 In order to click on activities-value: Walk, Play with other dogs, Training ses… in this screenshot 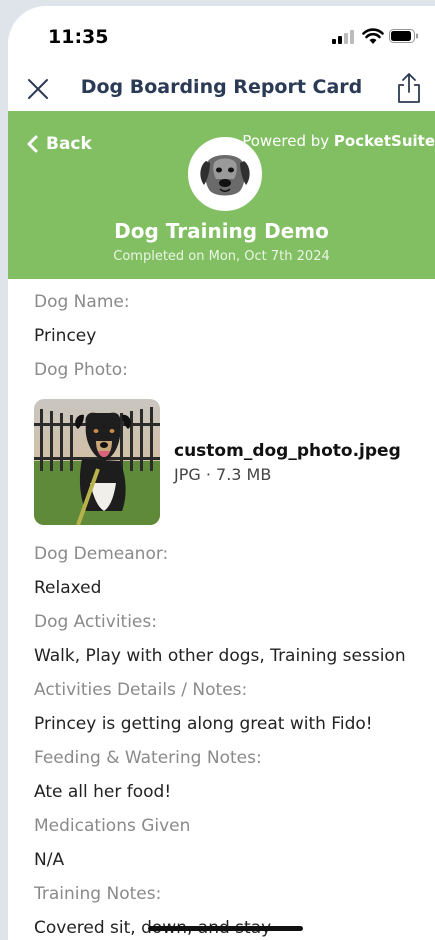, I will do `click(220, 656)`.